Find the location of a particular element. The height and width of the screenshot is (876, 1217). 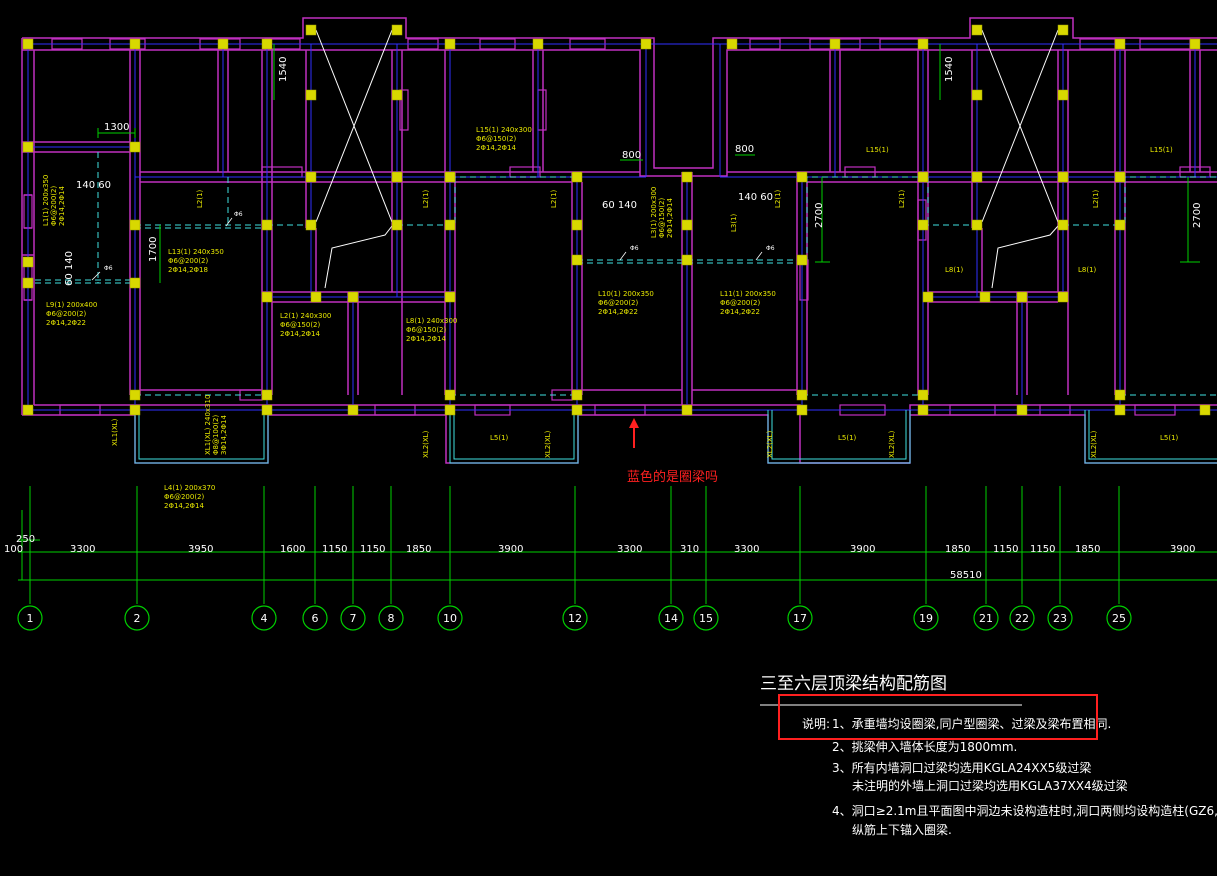

beam-label-l9: 2Φ14,2Φ22 is located at coordinates (66, 323).